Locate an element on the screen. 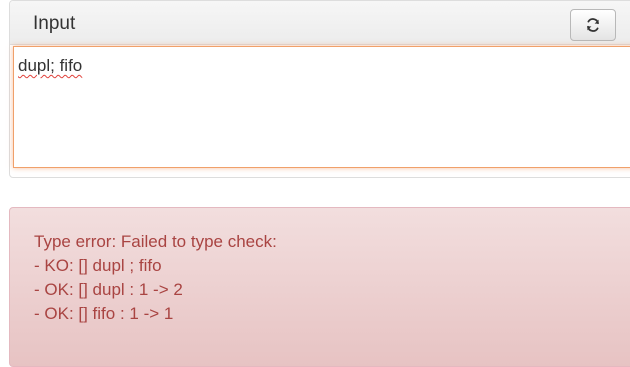  panel-title: Input is located at coordinates (54, 23).